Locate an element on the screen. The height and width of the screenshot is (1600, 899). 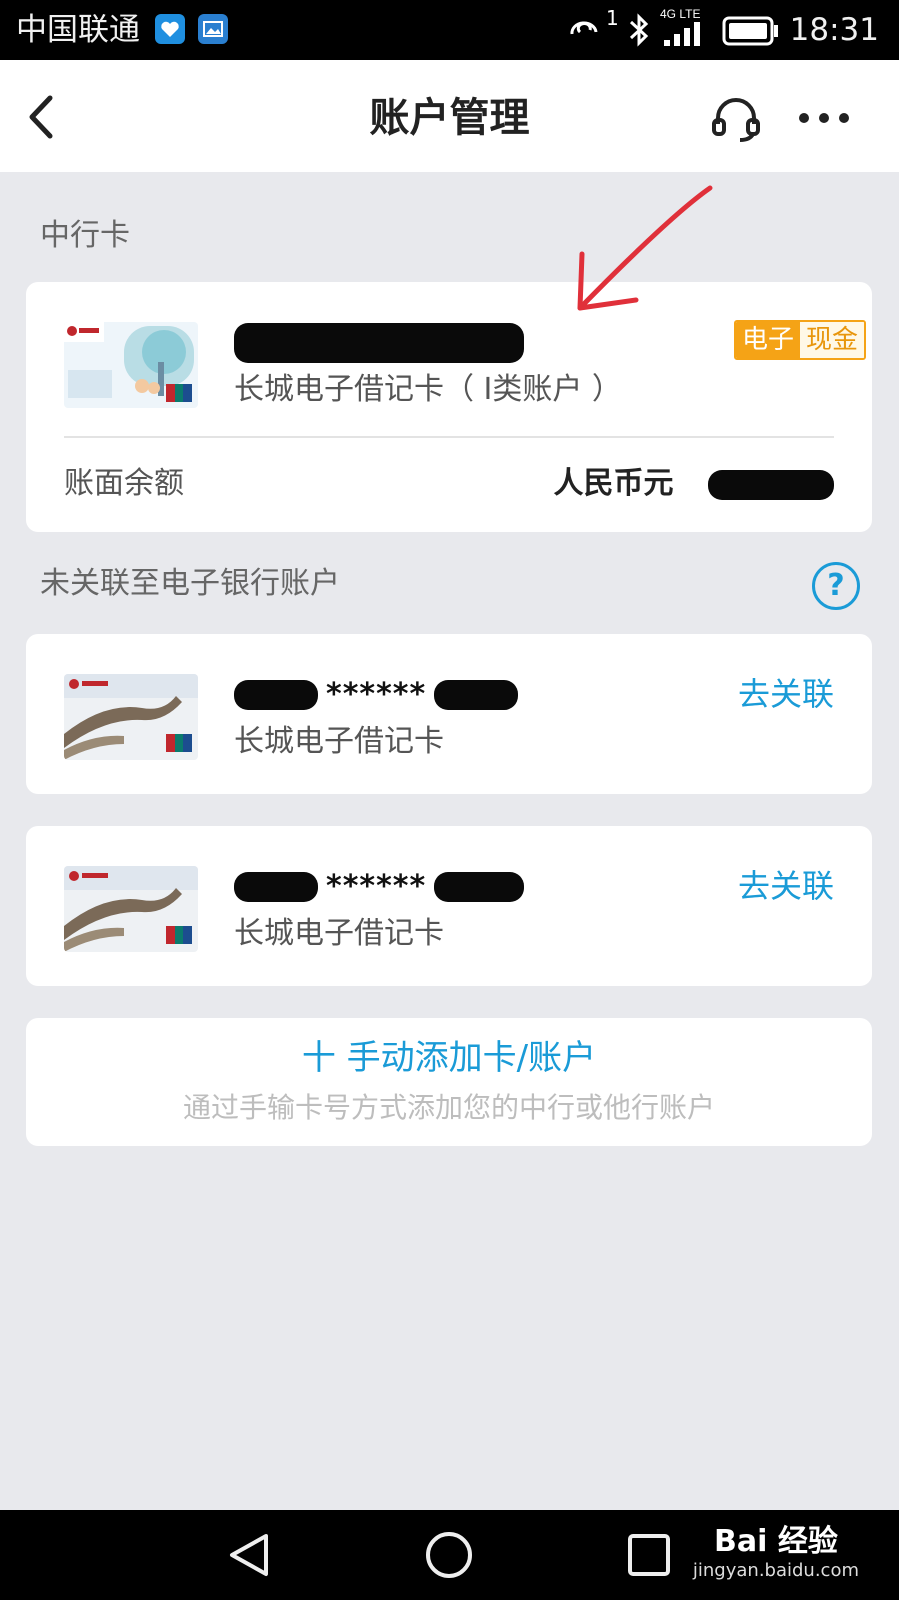
help-icon: ? is located at coordinates (836, 586).